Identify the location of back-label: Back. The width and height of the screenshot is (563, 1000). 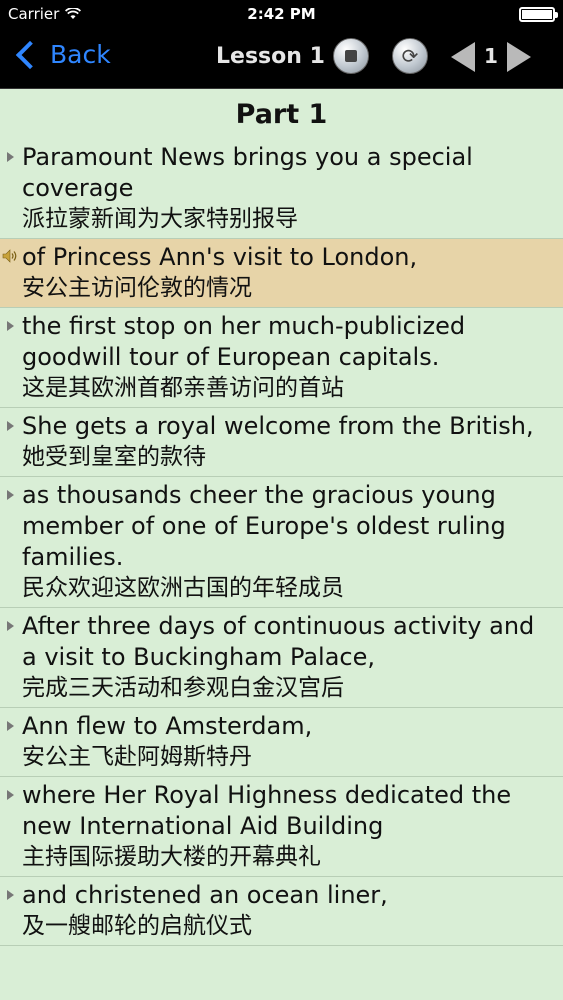
(80, 54).